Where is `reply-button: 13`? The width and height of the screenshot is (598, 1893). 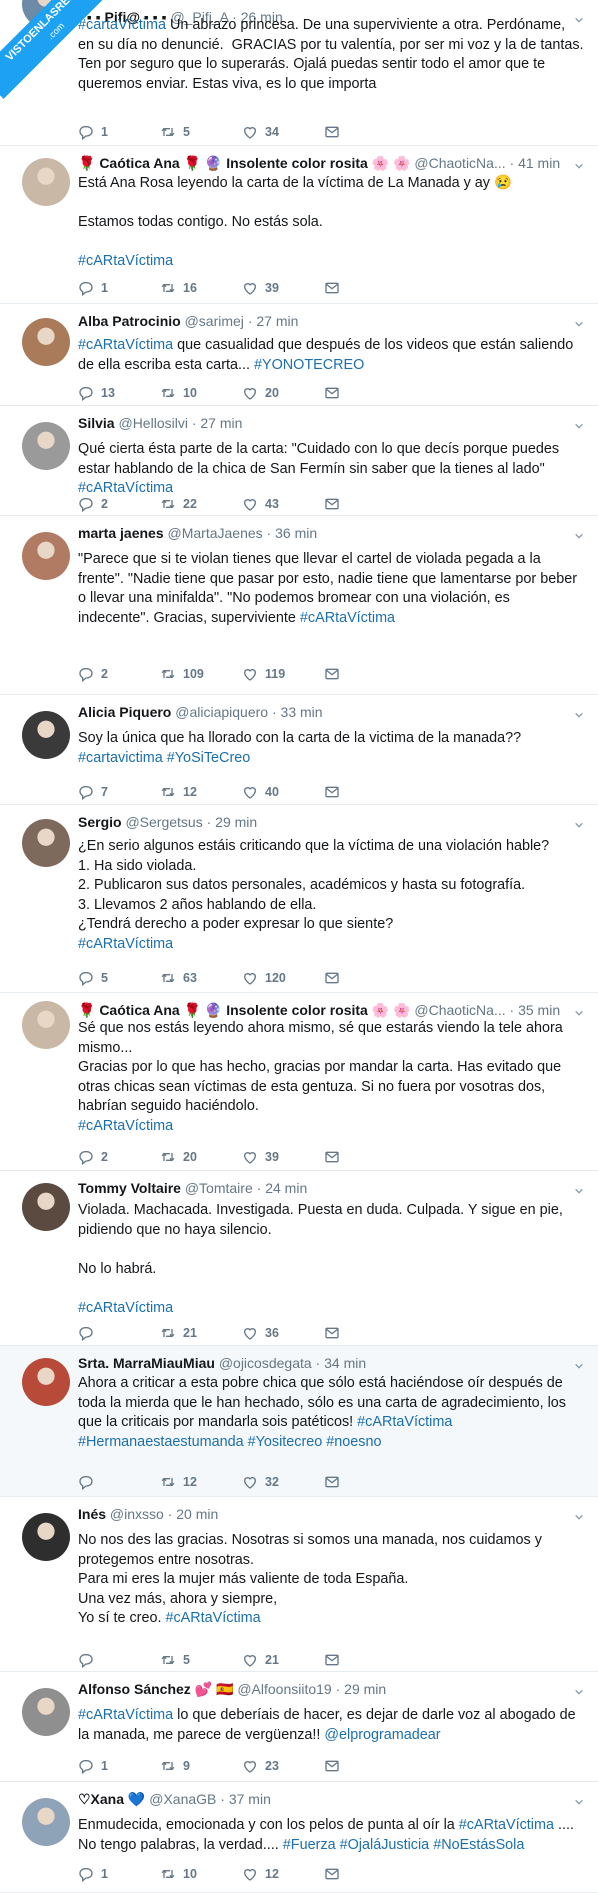 reply-button: 13 is located at coordinates (119, 393).